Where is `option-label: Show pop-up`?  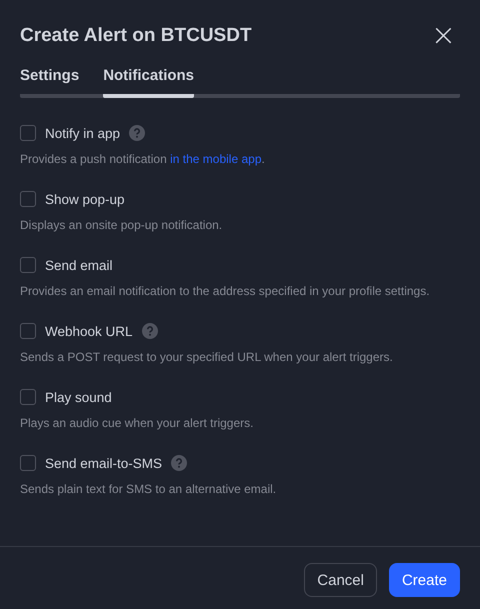 option-label: Show pop-up is located at coordinates (85, 199).